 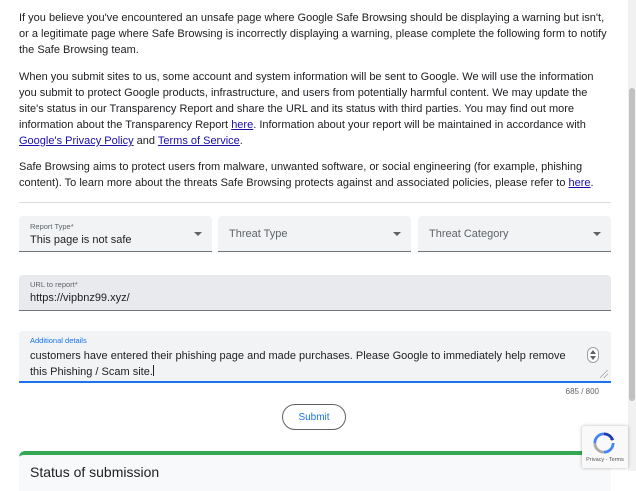 I want to click on terms-of-service-link: Terms of Service, so click(x=199, y=141).